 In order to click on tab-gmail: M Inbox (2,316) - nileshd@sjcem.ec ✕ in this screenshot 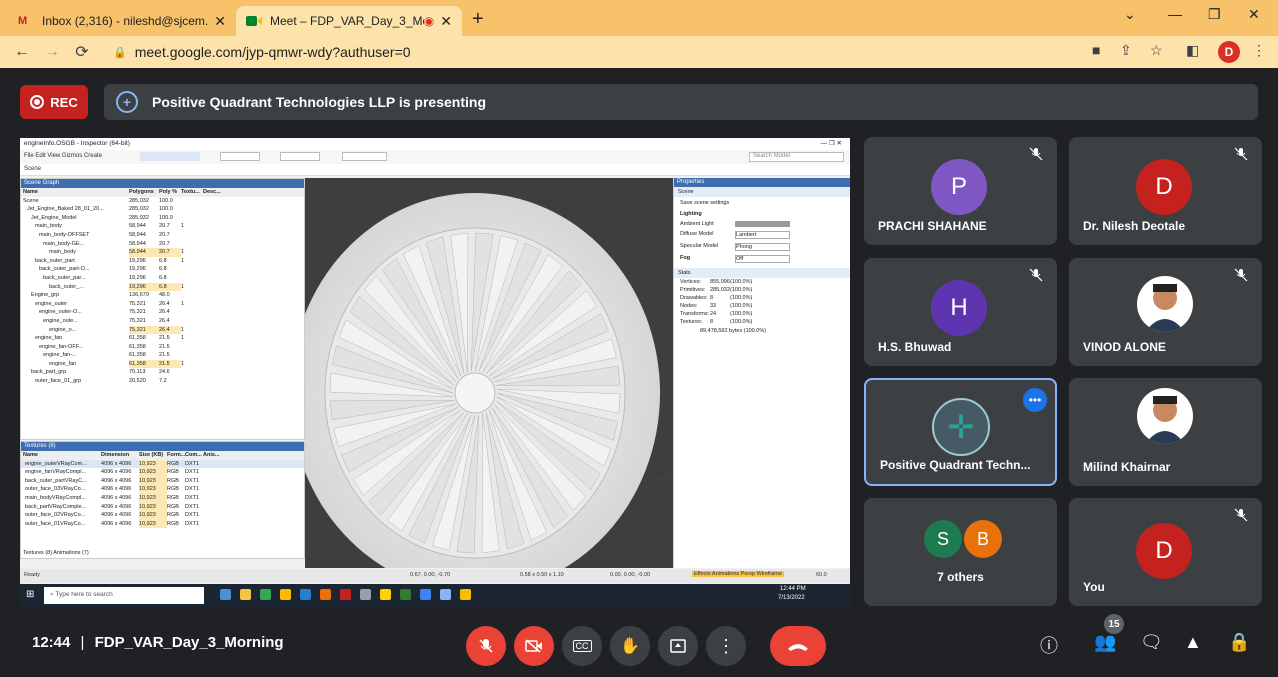, I will do `click(122, 21)`.